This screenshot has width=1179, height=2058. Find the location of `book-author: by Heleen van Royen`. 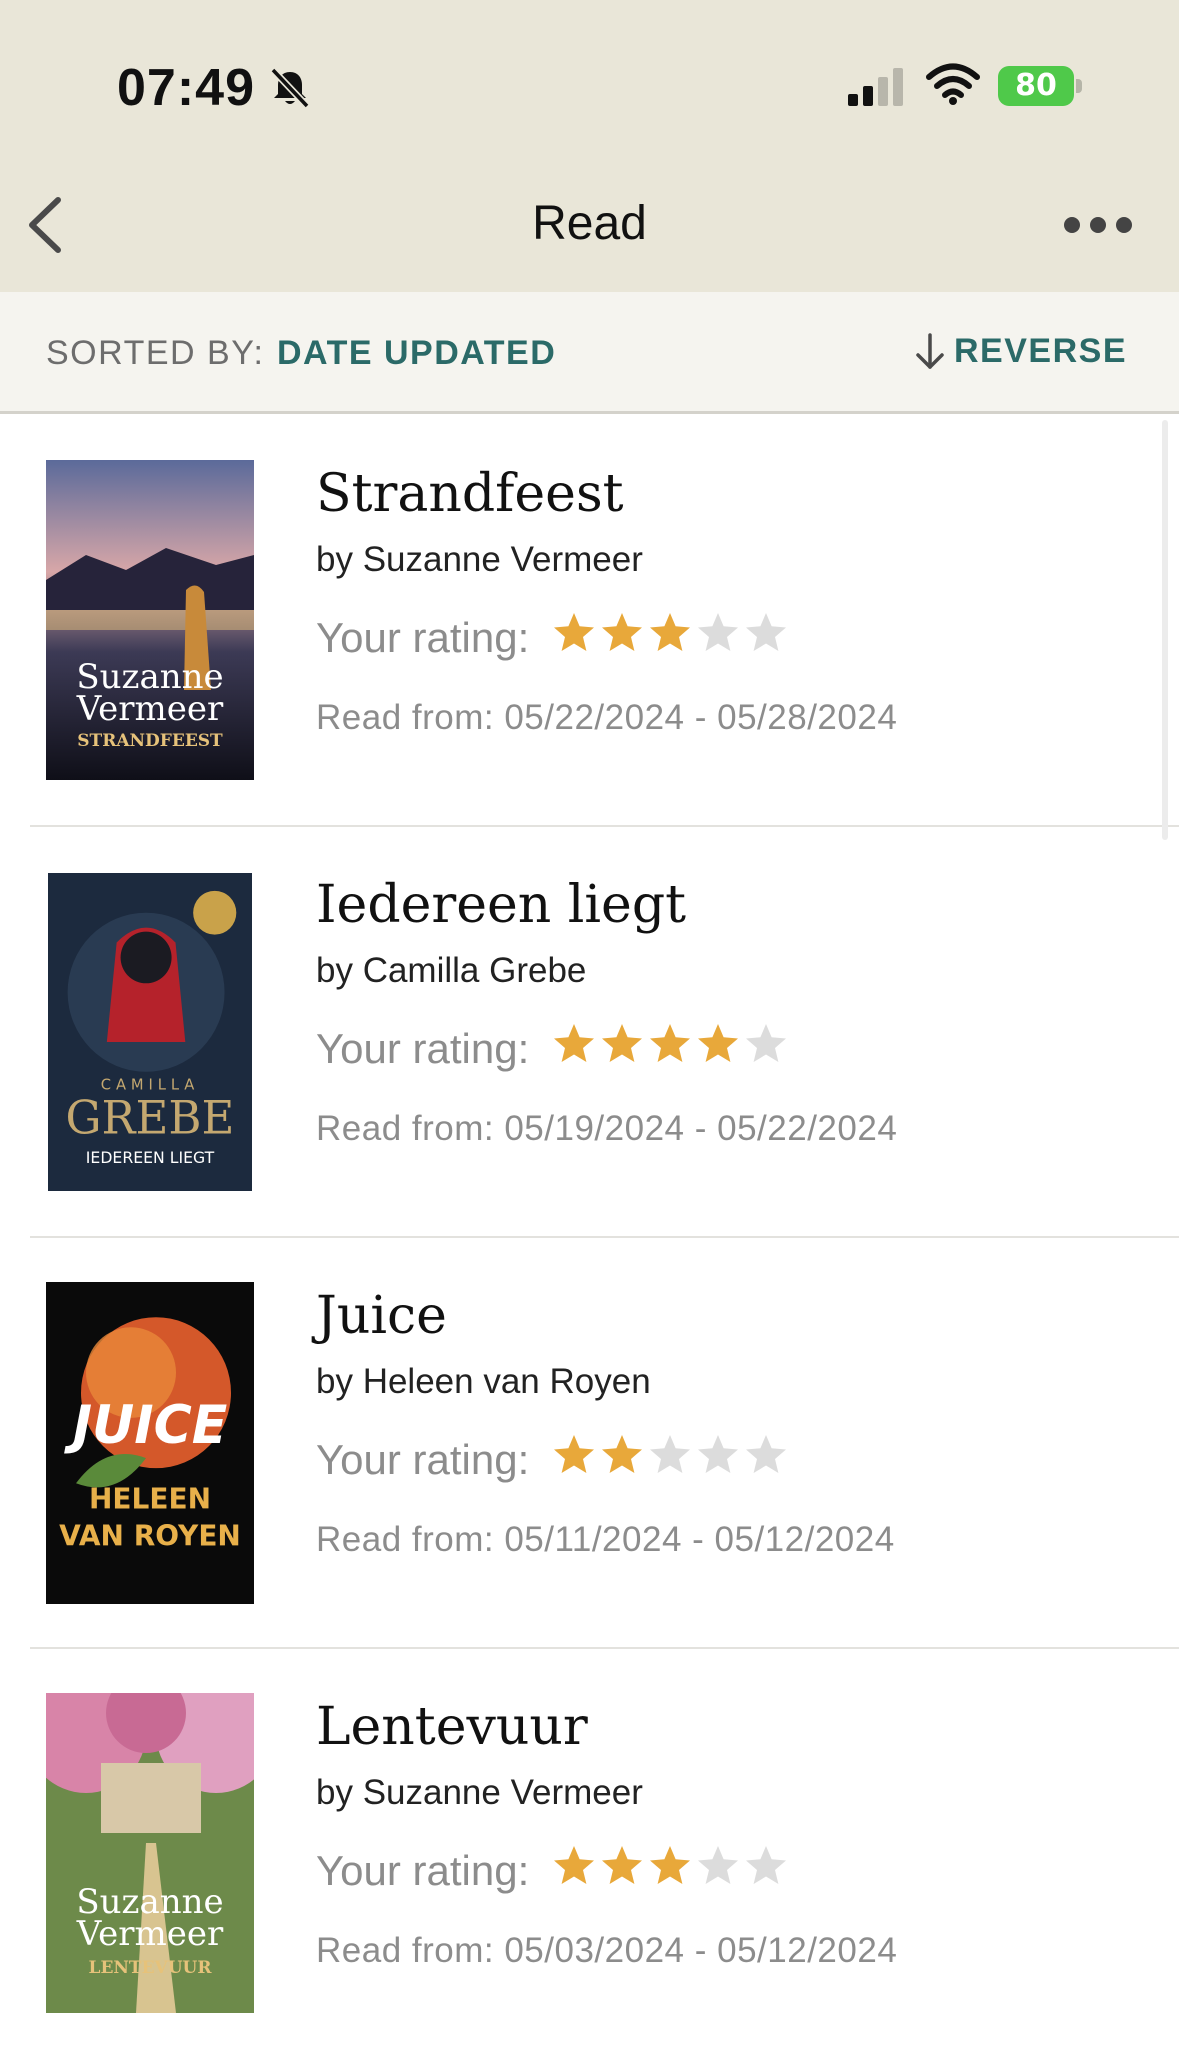

book-author: by Heleen van Royen is located at coordinates (483, 1381).